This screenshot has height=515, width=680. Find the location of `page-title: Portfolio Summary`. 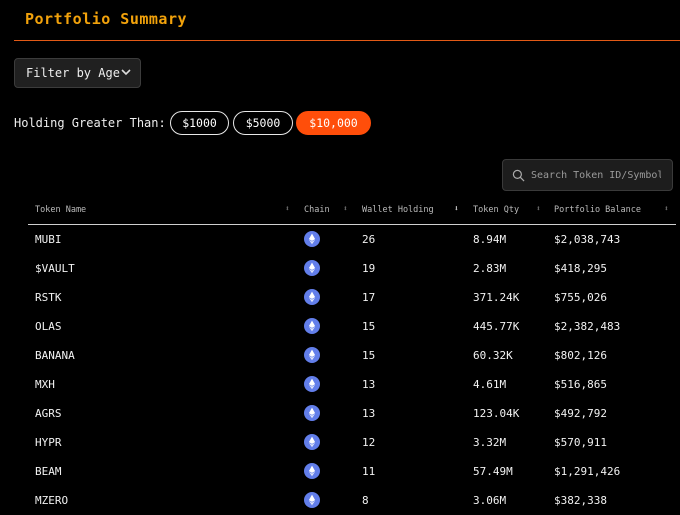

page-title: Portfolio Summary is located at coordinates (106, 19).